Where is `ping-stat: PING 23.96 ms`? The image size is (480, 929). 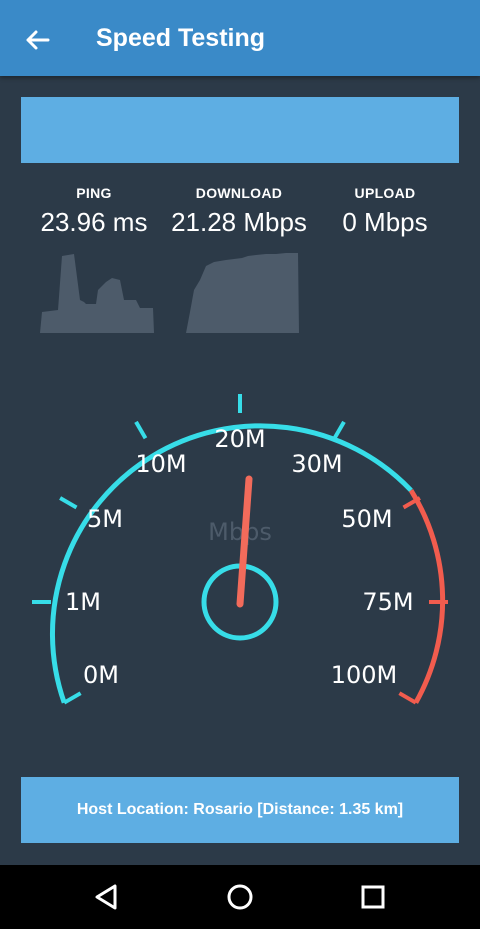 ping-stat: PING 23.96 ms is located at coordinates (94, 211).